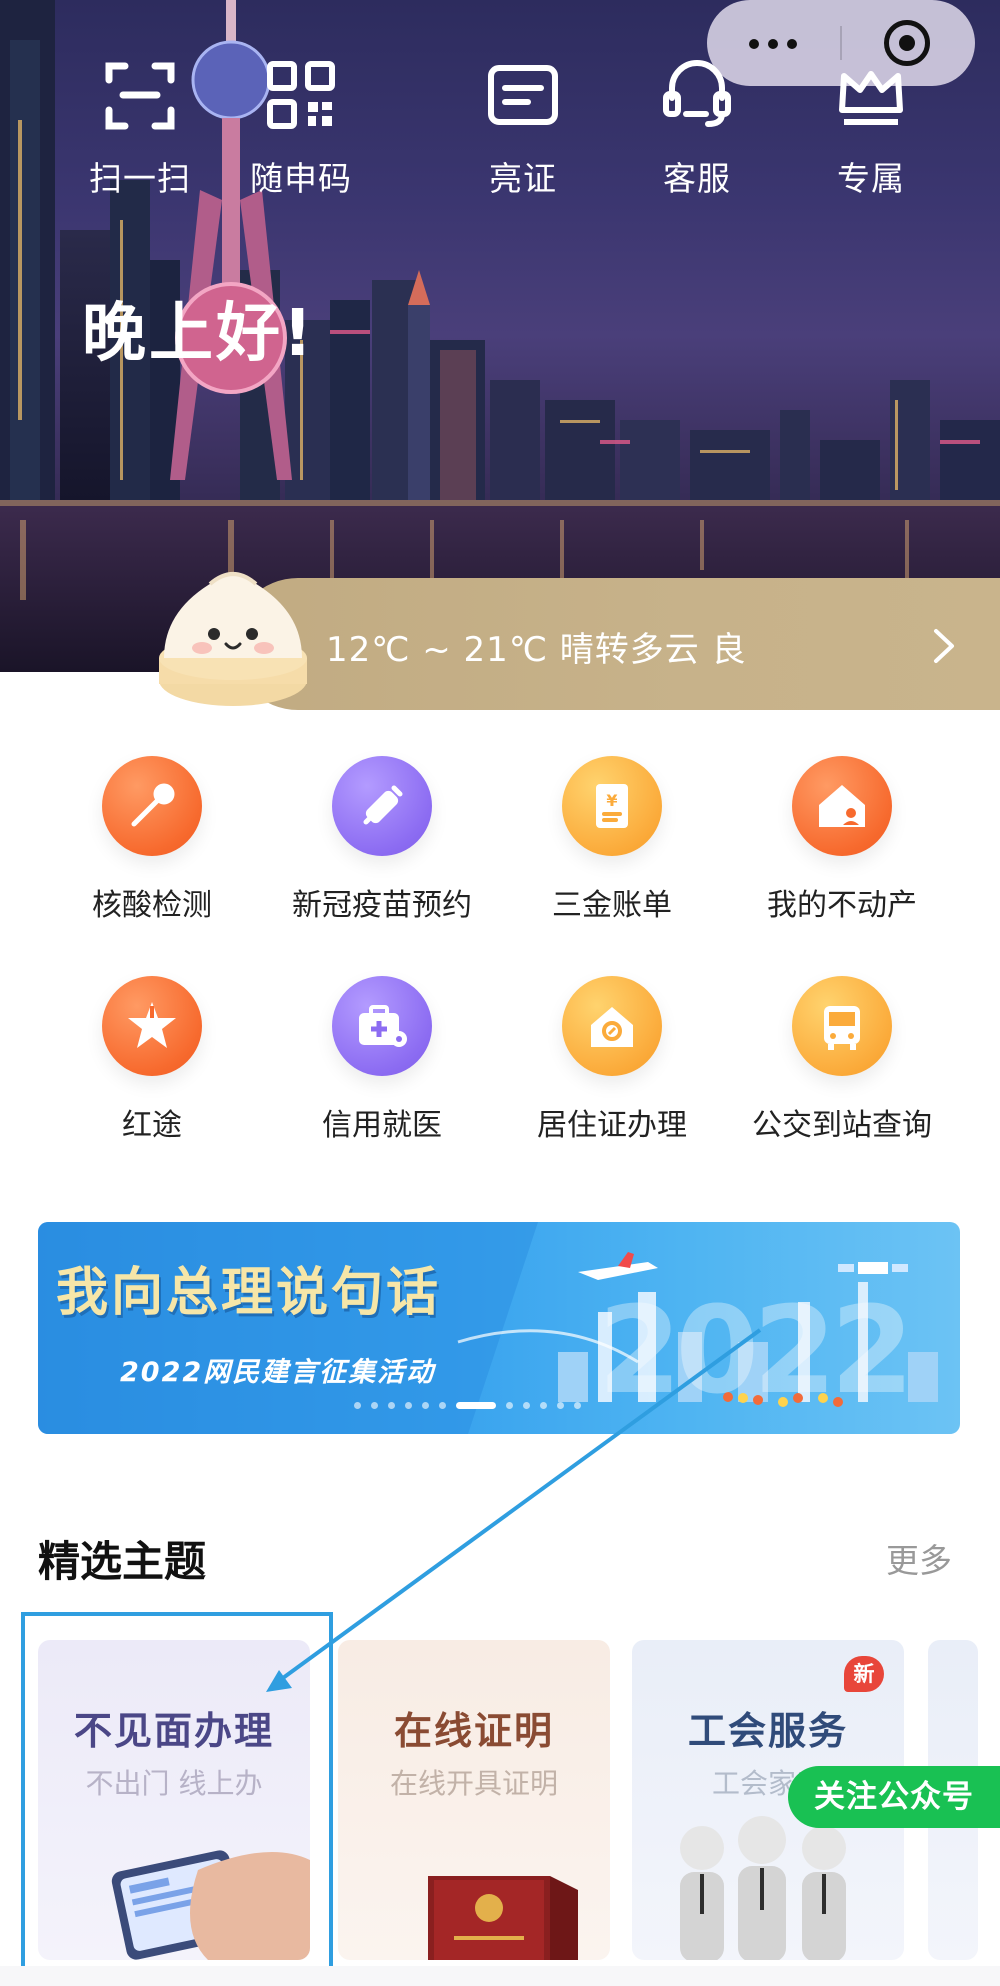  I want to click on toolbar-label: 随申码, so click(301, 178).